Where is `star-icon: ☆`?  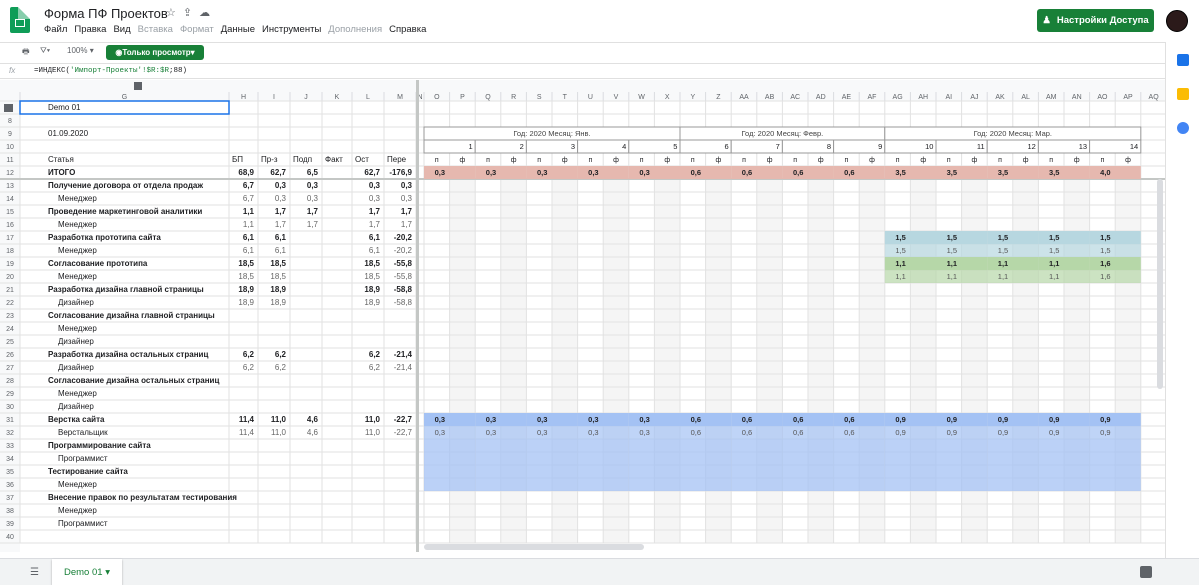
star-icon: ☆ is located at coordinates (174, 13).